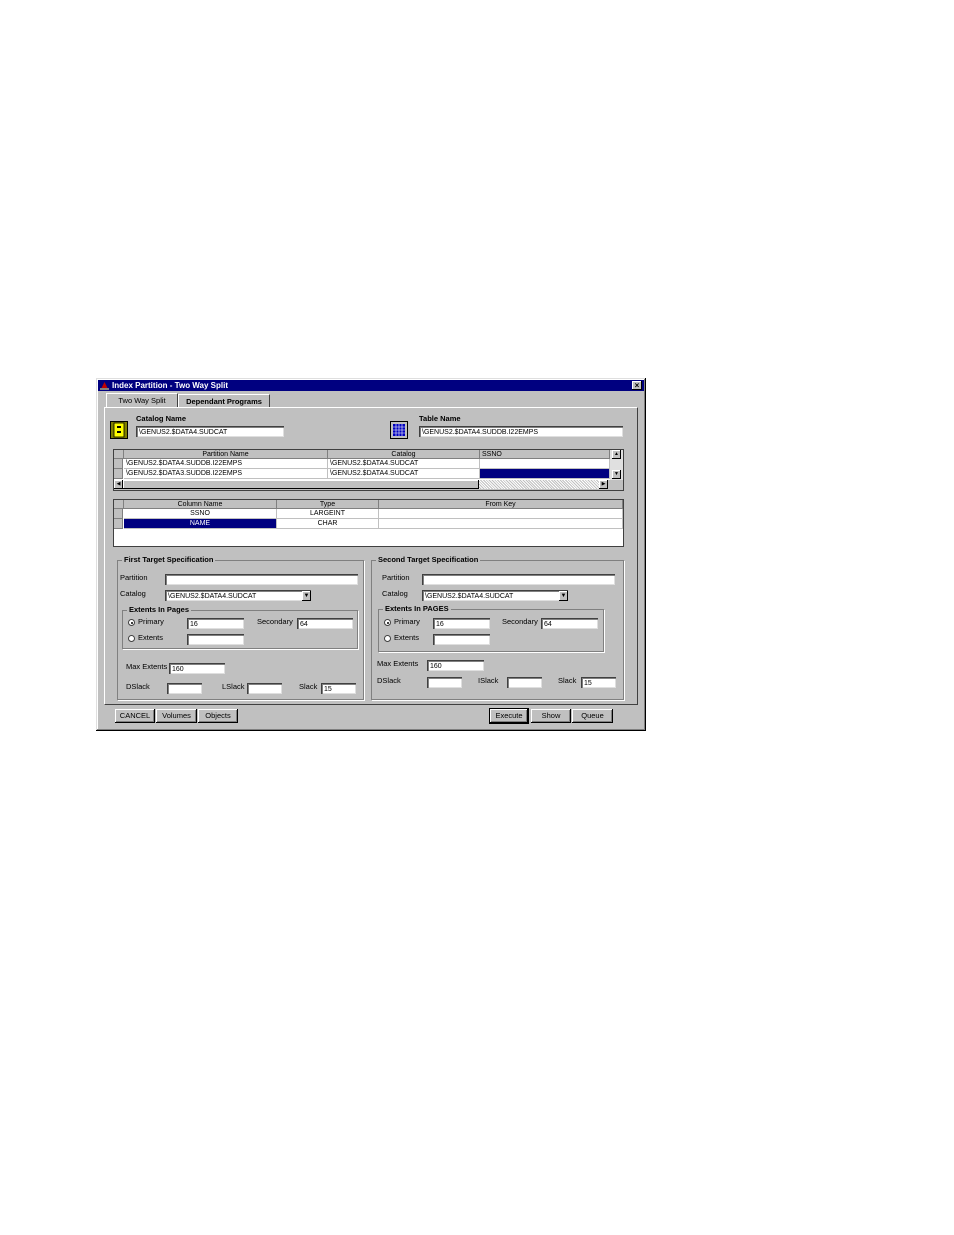 This screenshot has height=1235, width=954. I want to click on second-primary-radio, so click(387, 622).